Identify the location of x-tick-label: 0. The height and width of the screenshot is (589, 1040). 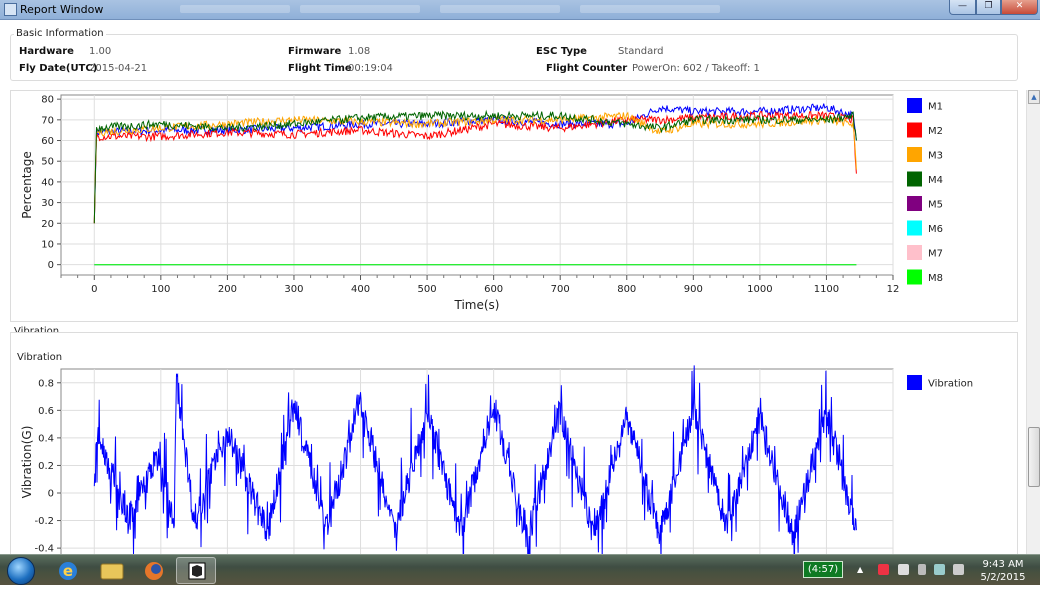
(94, 289).